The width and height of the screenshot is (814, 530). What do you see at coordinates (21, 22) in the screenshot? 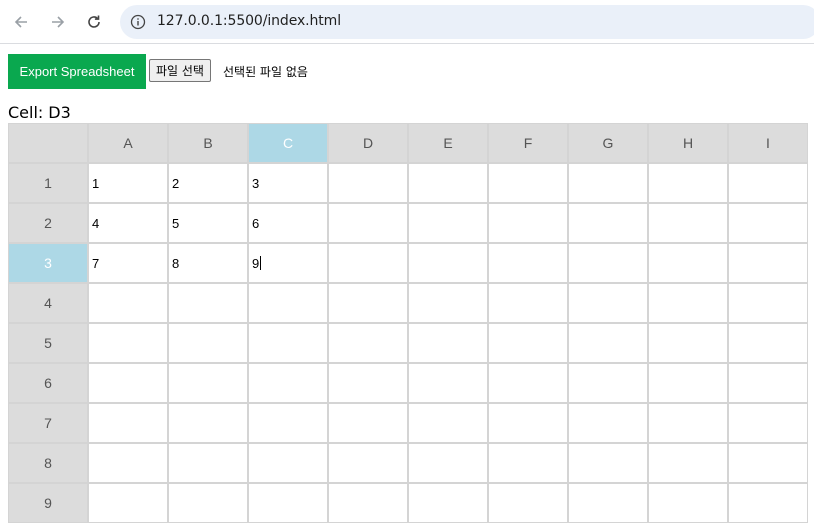
I see `back-button` at bounding box center [21, 22].